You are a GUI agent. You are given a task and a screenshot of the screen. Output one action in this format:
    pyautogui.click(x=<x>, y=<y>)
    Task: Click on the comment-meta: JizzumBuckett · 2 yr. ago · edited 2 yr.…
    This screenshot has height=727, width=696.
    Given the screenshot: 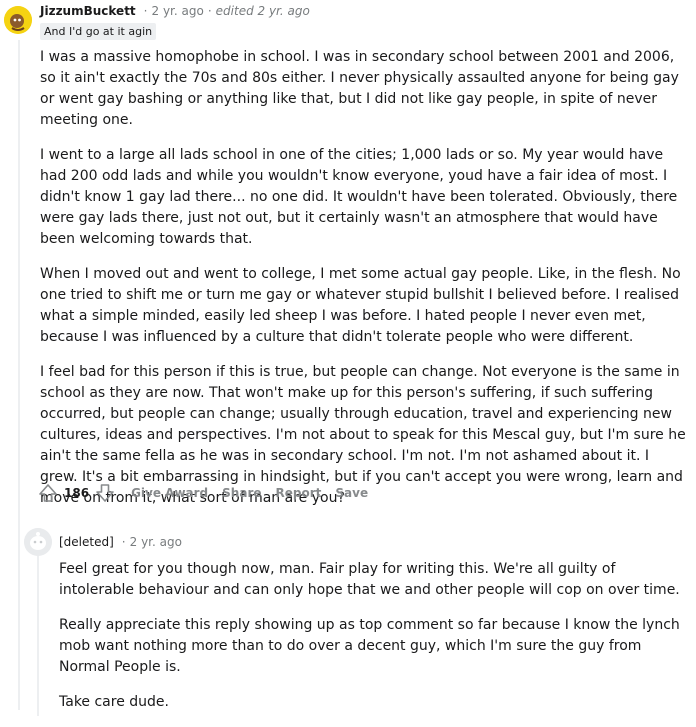 What is the action you would take?
    pyautogui.click(x=175, y=11)
    